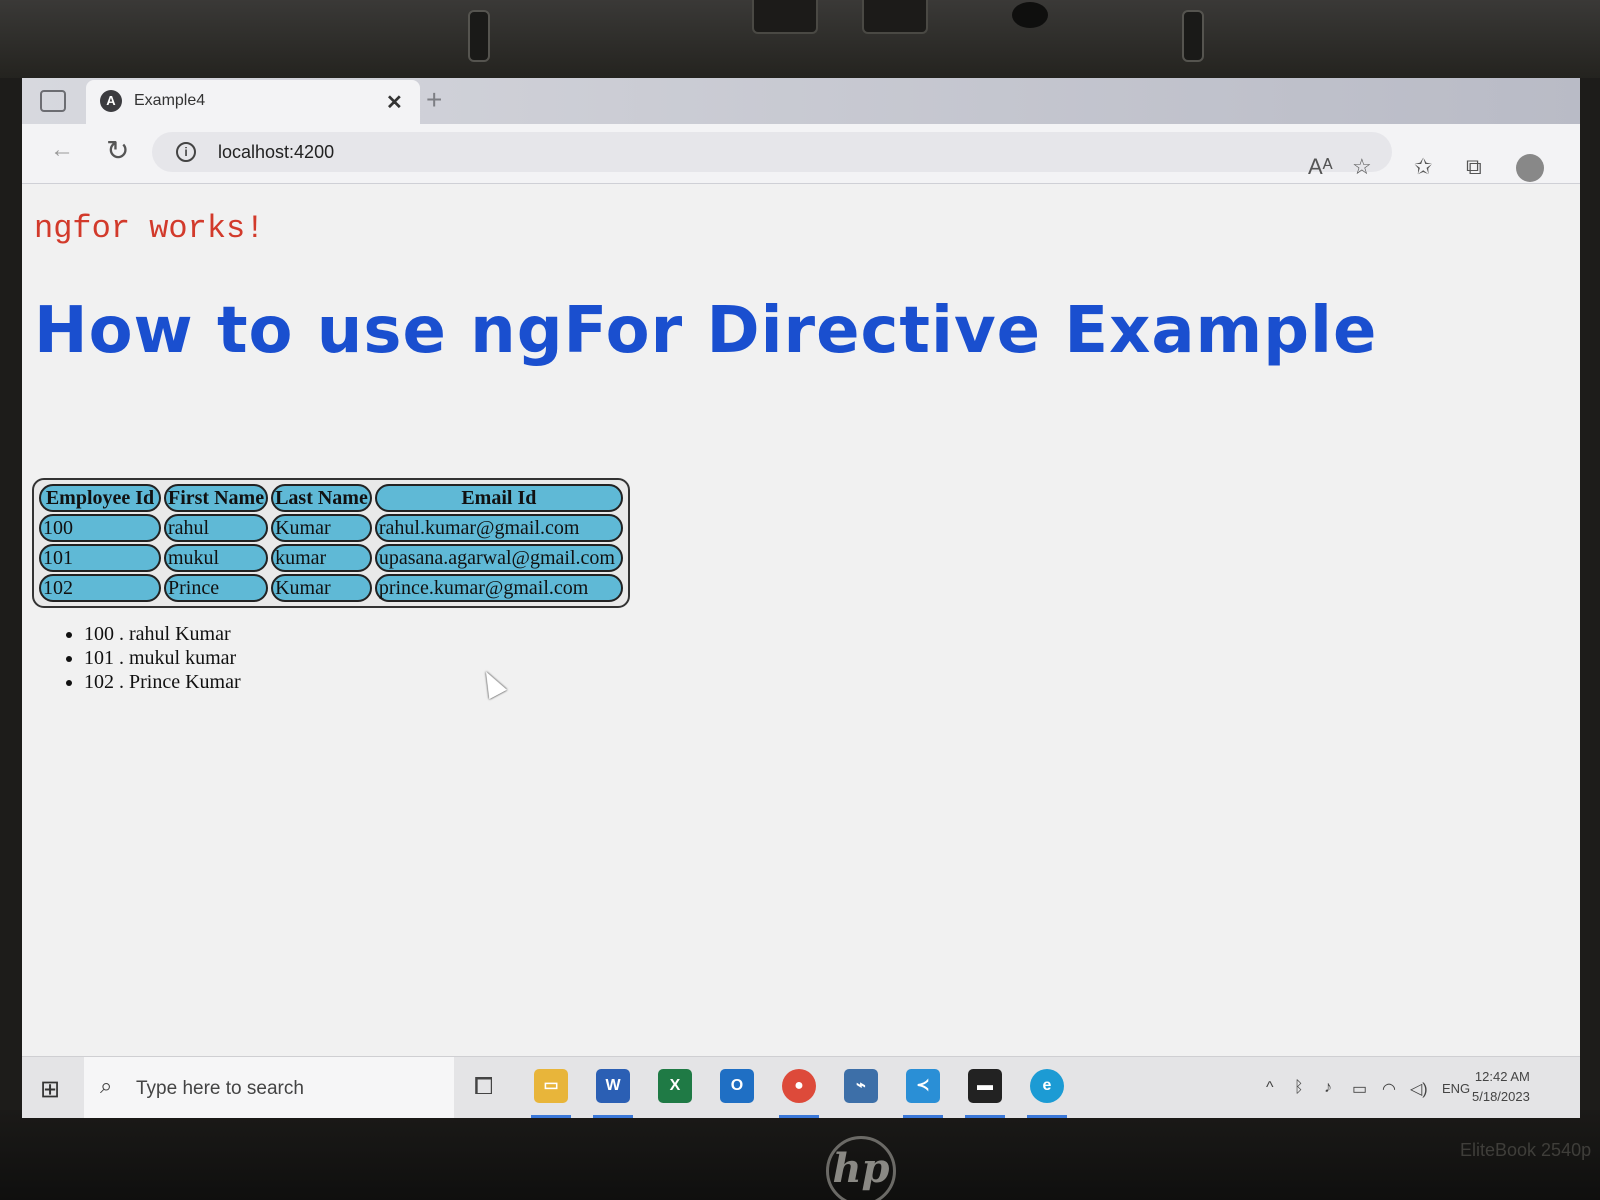 This screenshot has width=1600, height=1200. I want to click on clock-date: 5/18/2023, so click(1501, 1096).